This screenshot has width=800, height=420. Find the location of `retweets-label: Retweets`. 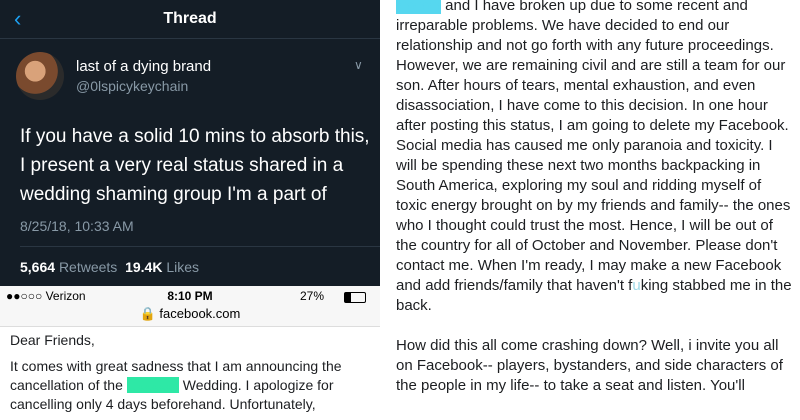

retweets-label: Retweets is located at coordinates (88, 267).